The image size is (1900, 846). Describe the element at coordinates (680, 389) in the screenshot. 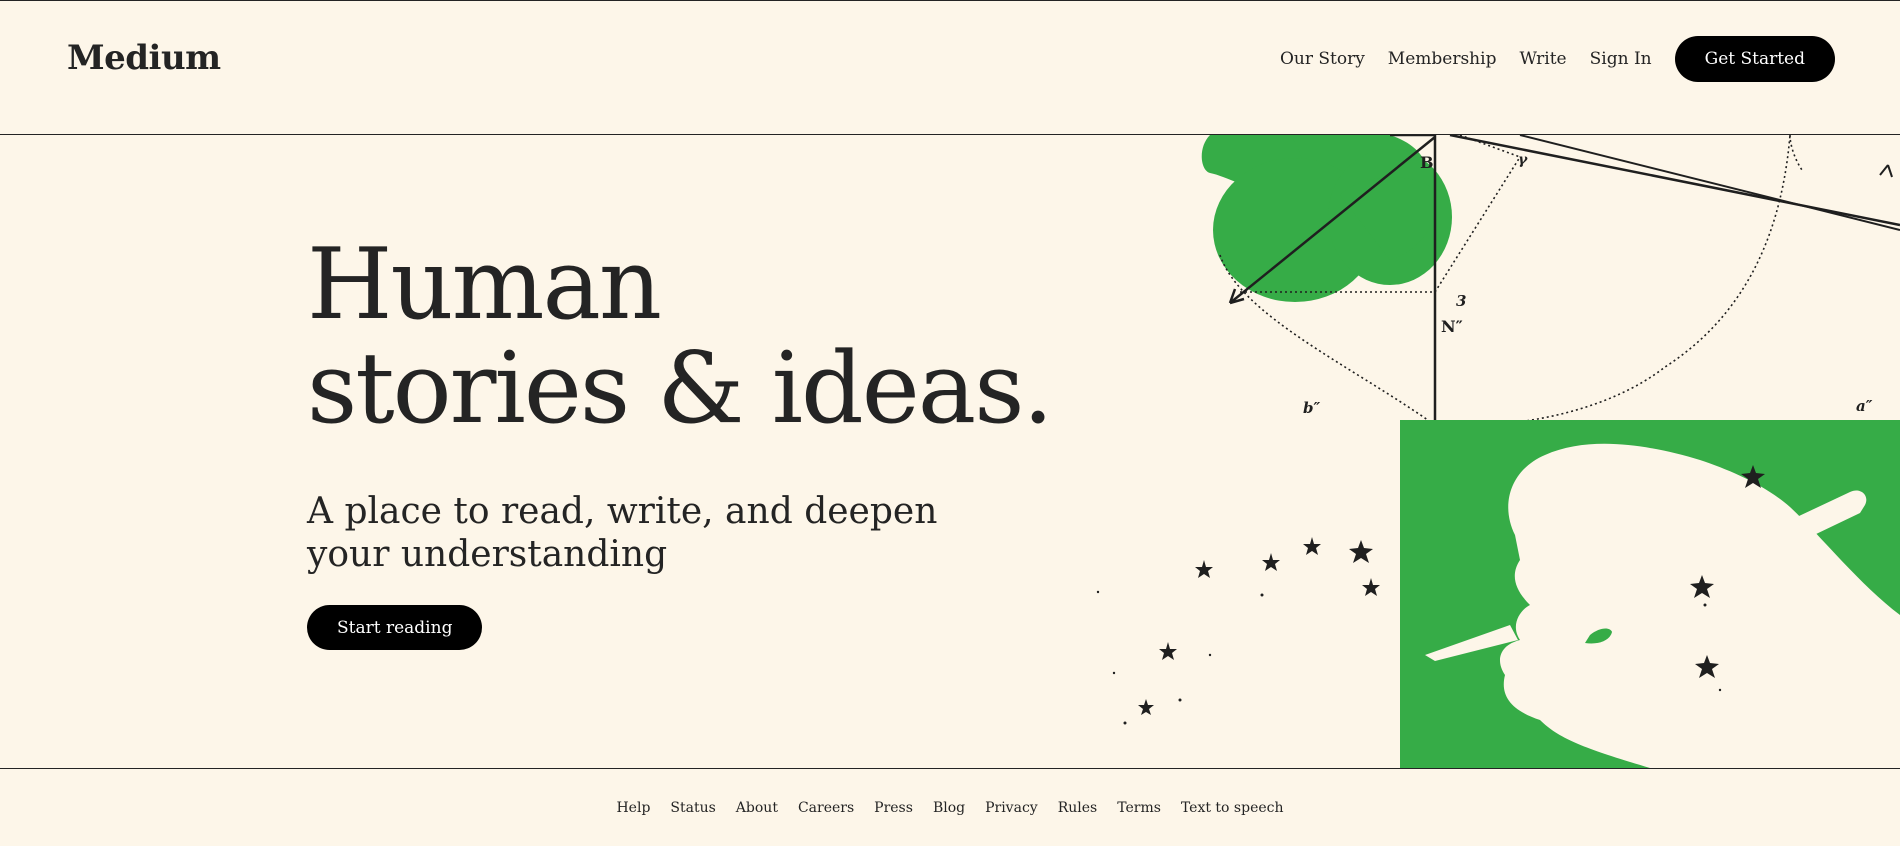

I see `hero-title-line-2: stories & ideas.` at that location.